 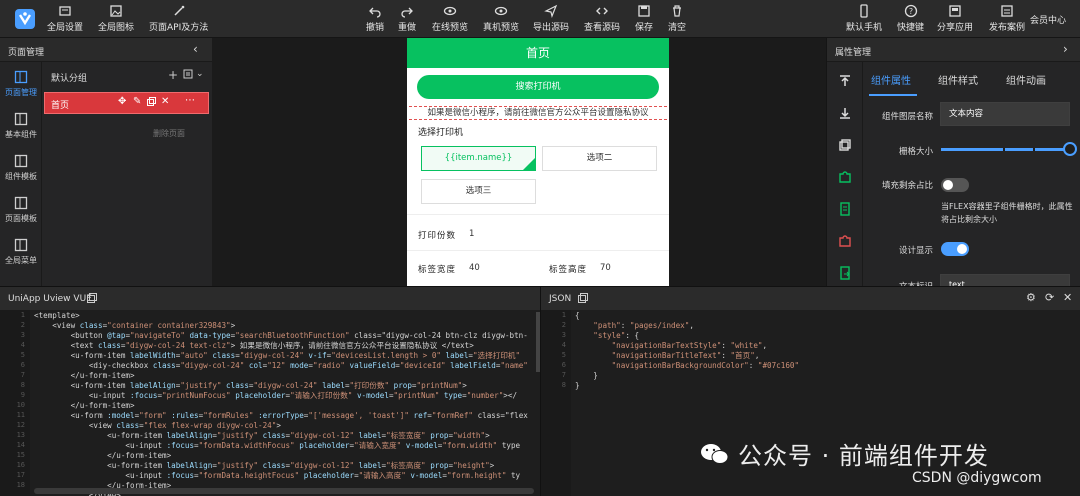 I want to click on printer-option-1: {{item.name}} ✓, so click(x=478, y=158).